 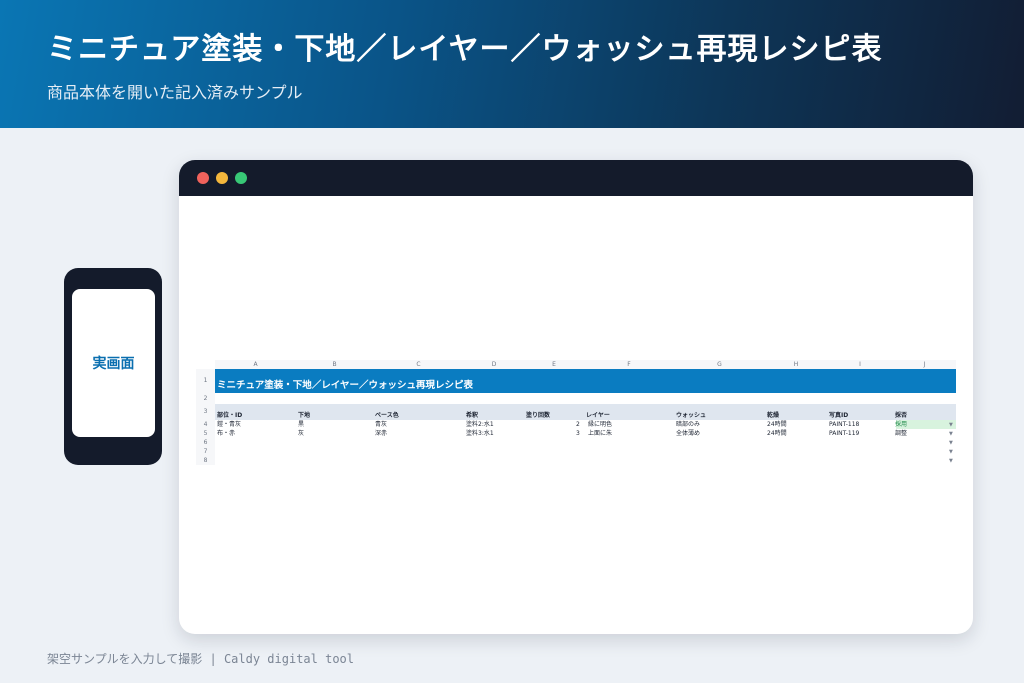 What do you see at coordinates (205, 451) in the screenshot?
I see `row-header-7: 7` at bounding box center [205, 451].